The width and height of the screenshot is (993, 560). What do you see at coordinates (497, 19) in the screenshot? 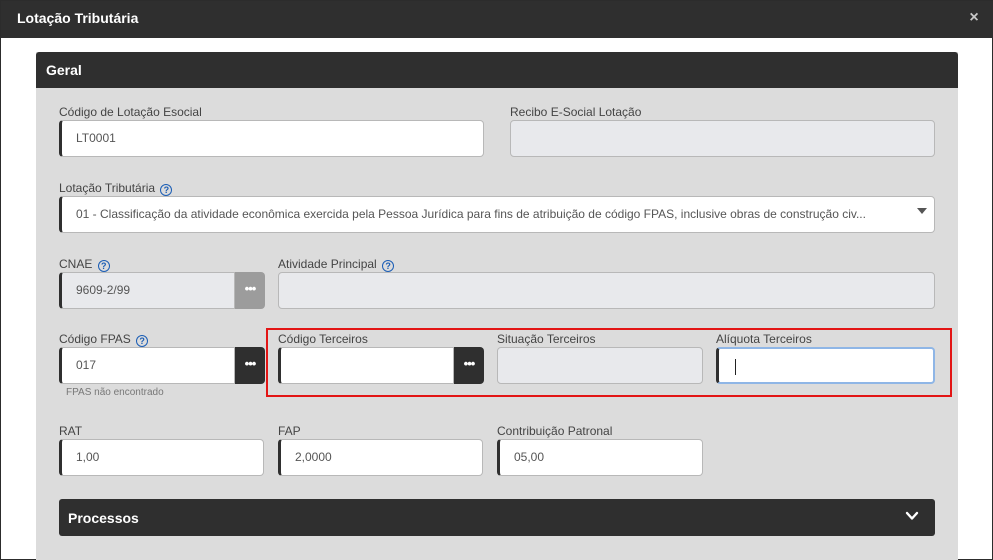
I see `modal-header: Lotação Tributária ×` at bounding box center [497, 19].